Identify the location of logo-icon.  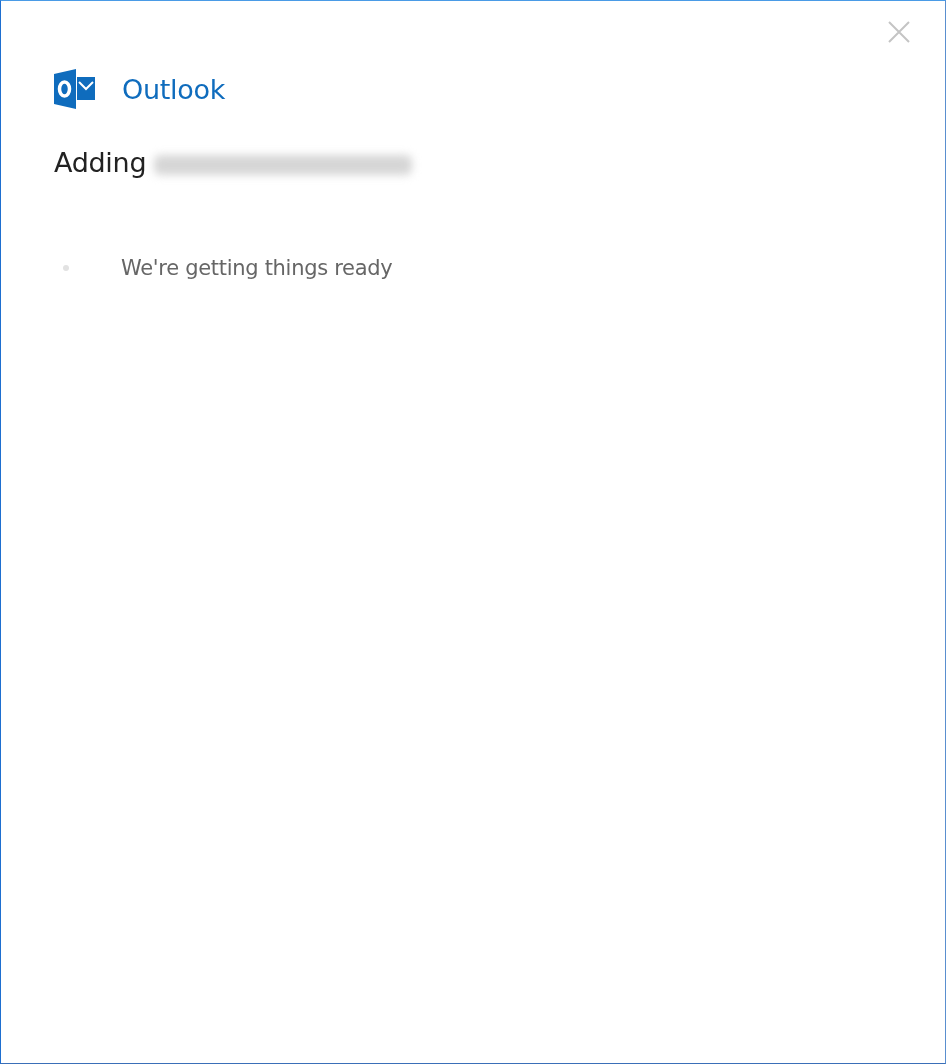
(75, 89).